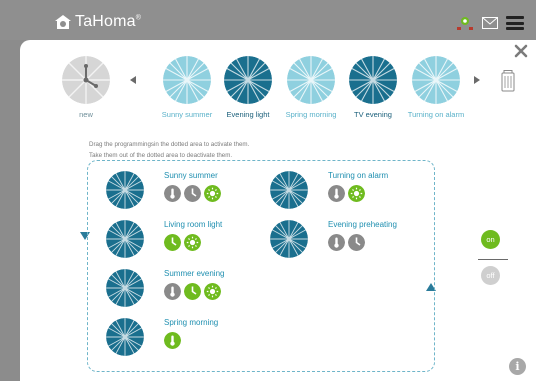 The width and height of the screenshot is (536, 381). Describe the element at coordinates (187, 114) in the screenshot. I see `scenario-label: Sunny summer` at that location.